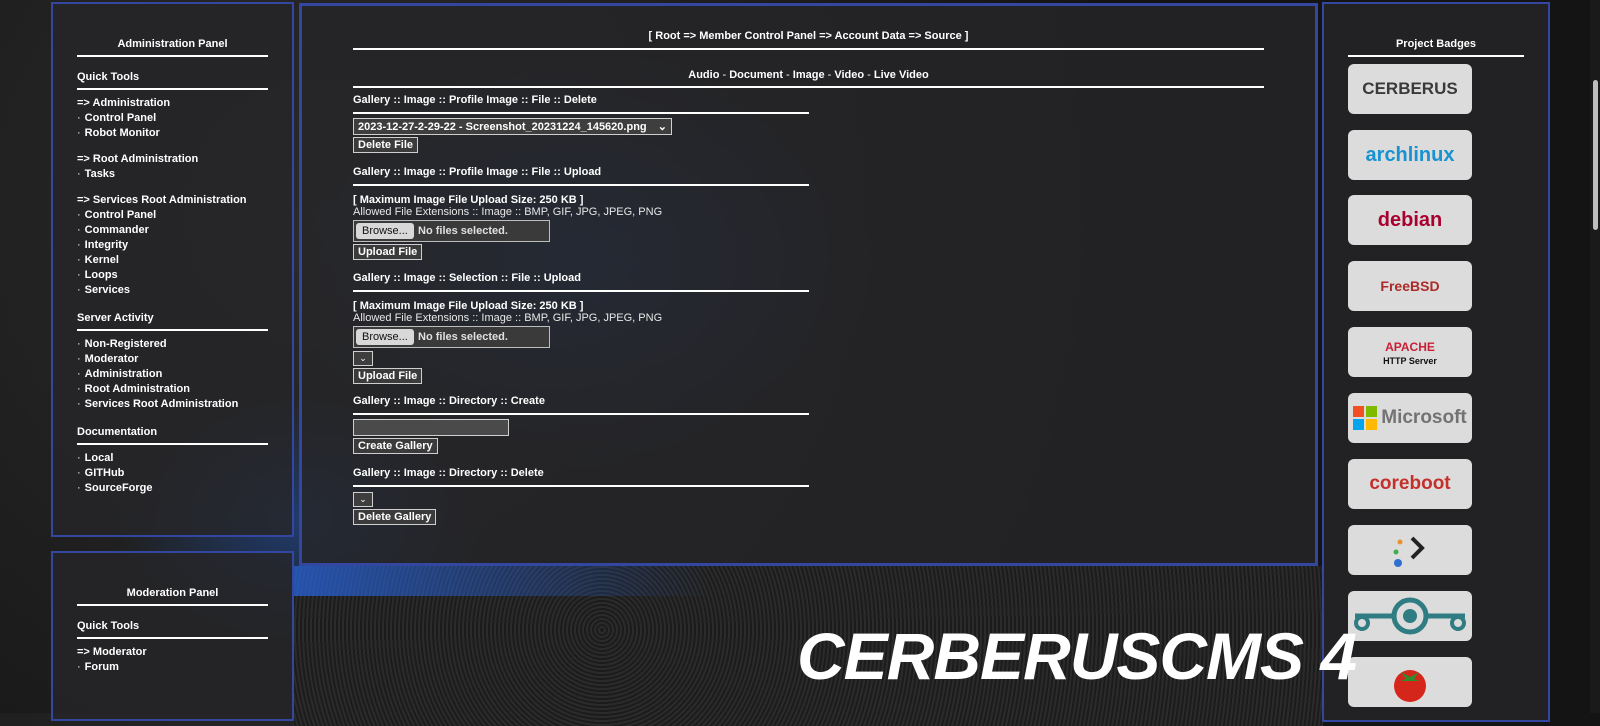 The width and height of the screenshot is (1600, 726). What do you see at coordinates (172, 667) in the screenshot?
I see `nav-link: · Forum` at bounding box center [172, 667].